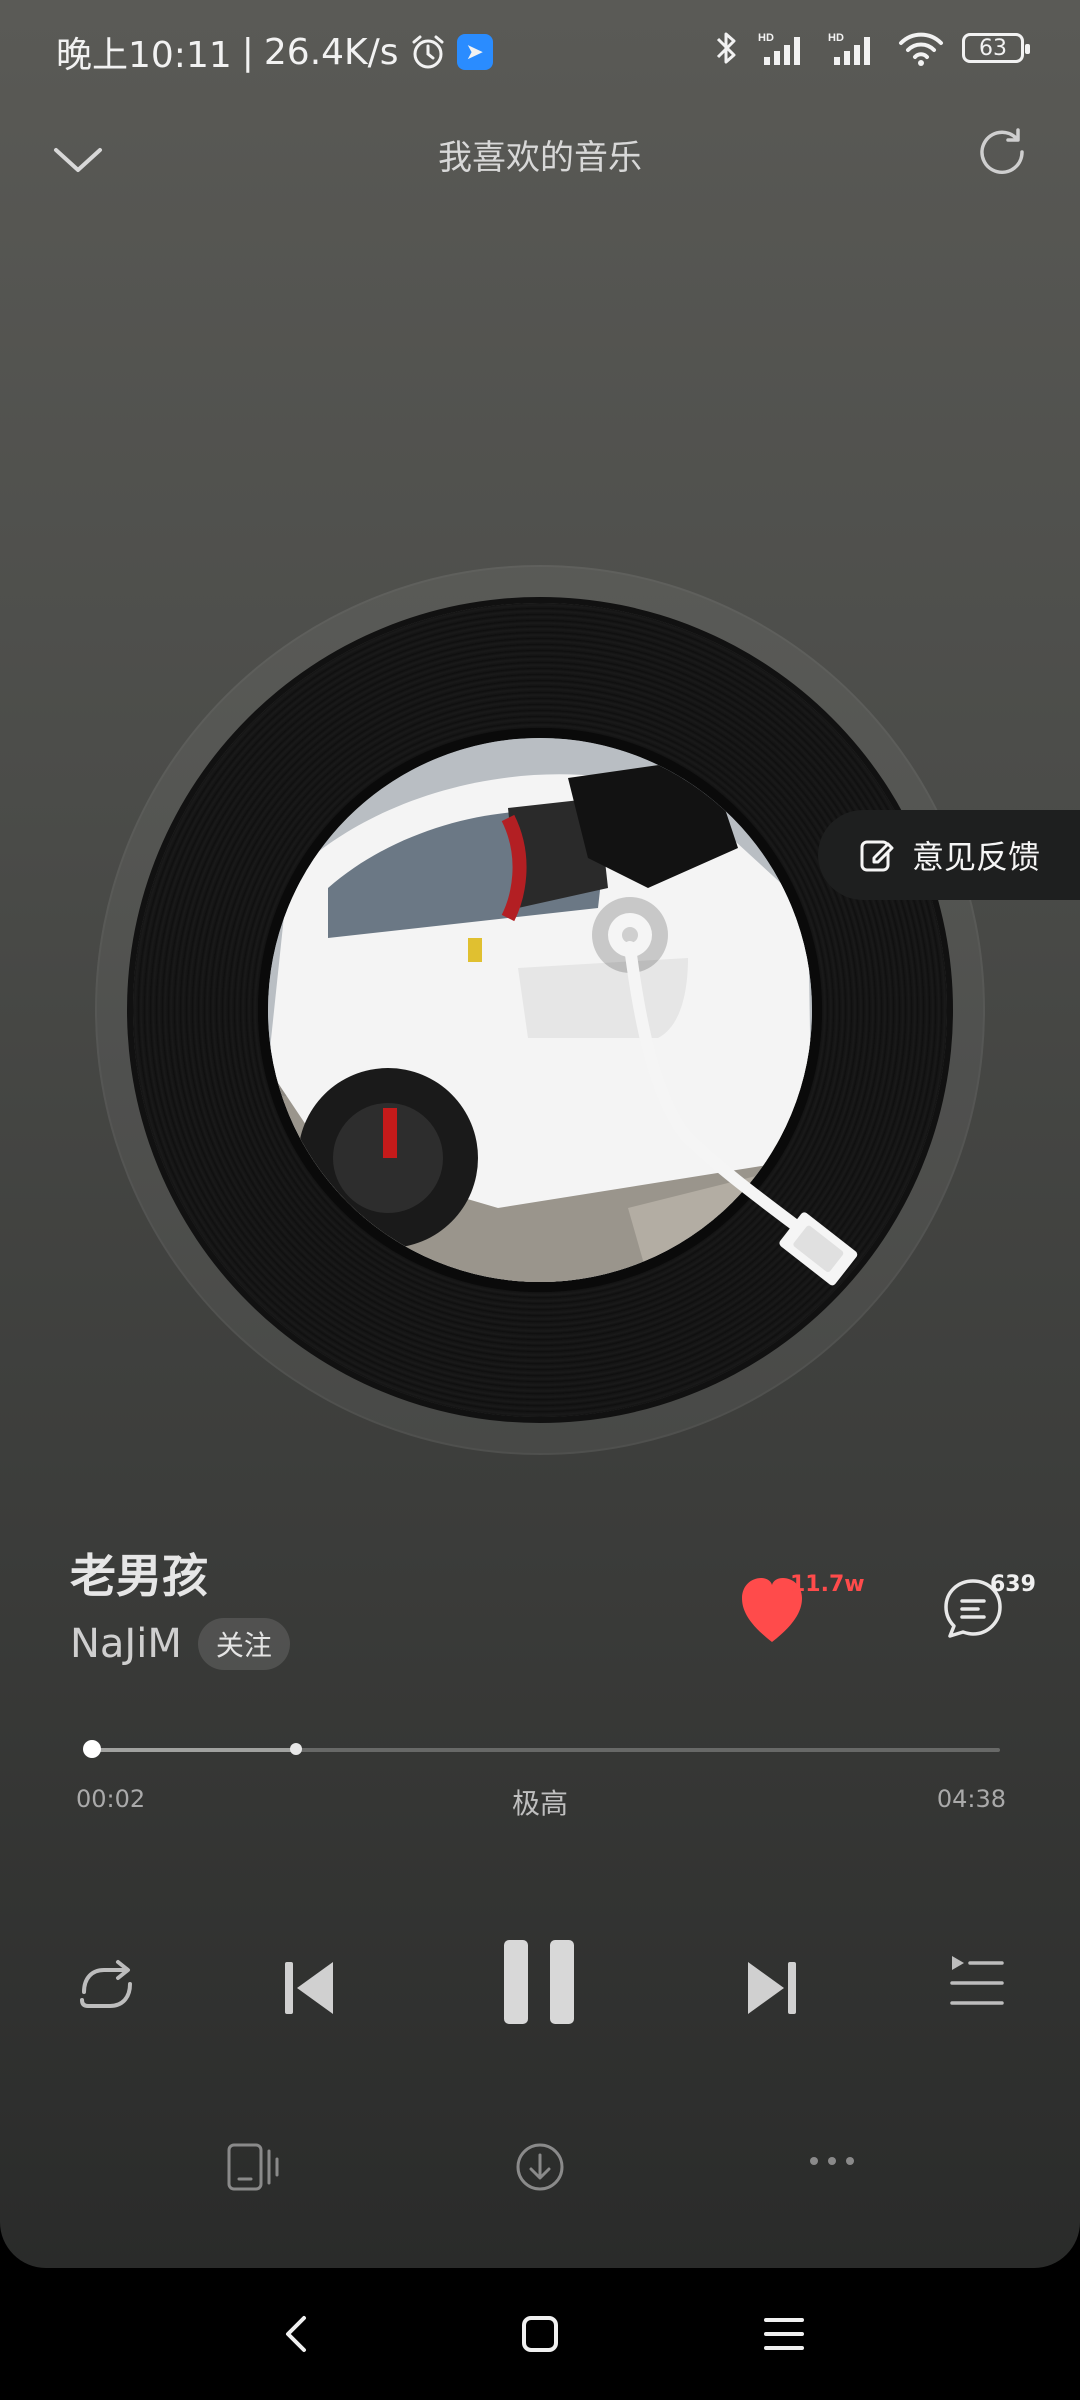 The width and height of the screenshot is (1080, 2400). What do you see at coordinates (296, 2334) in the screenshot?
I see `nav-back-icon` at bounding box center [296, 2334].